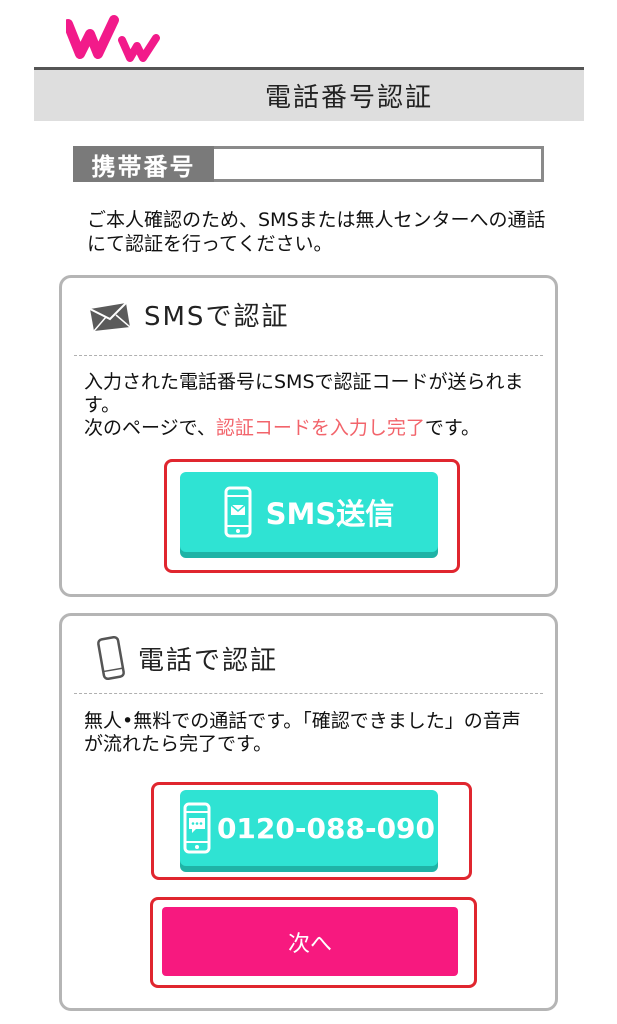 This screenshot has height=1024, width=617. Describe the element at coordinates (452, 428) in the screenshot. I see `sms-card-text-suffix: です。` at that location.